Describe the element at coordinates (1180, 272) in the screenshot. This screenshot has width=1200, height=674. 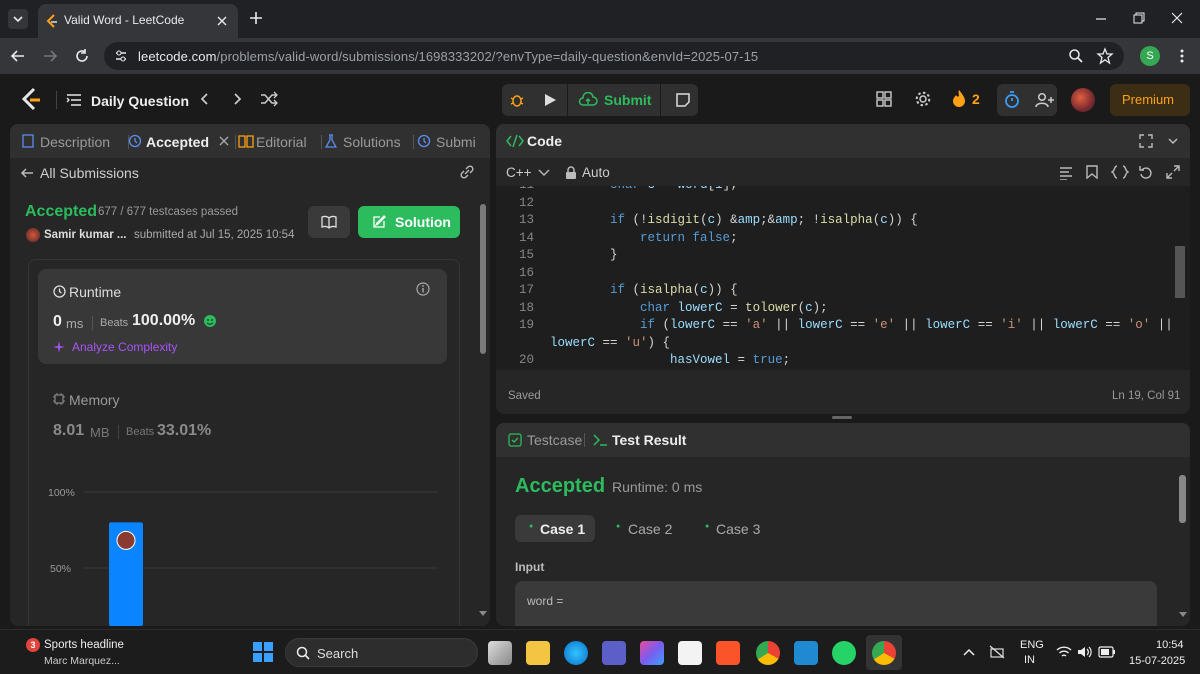
I see `editor-scrollbar-thumb` at that location.